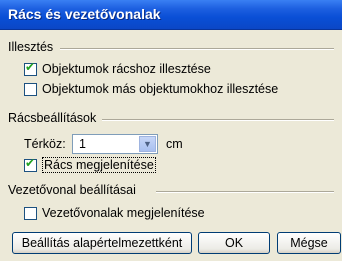  Describe the element at coordinates (102, 243) in the screenshot. I see `set-default-button: Beállítás alapértelmezettként` at that location.